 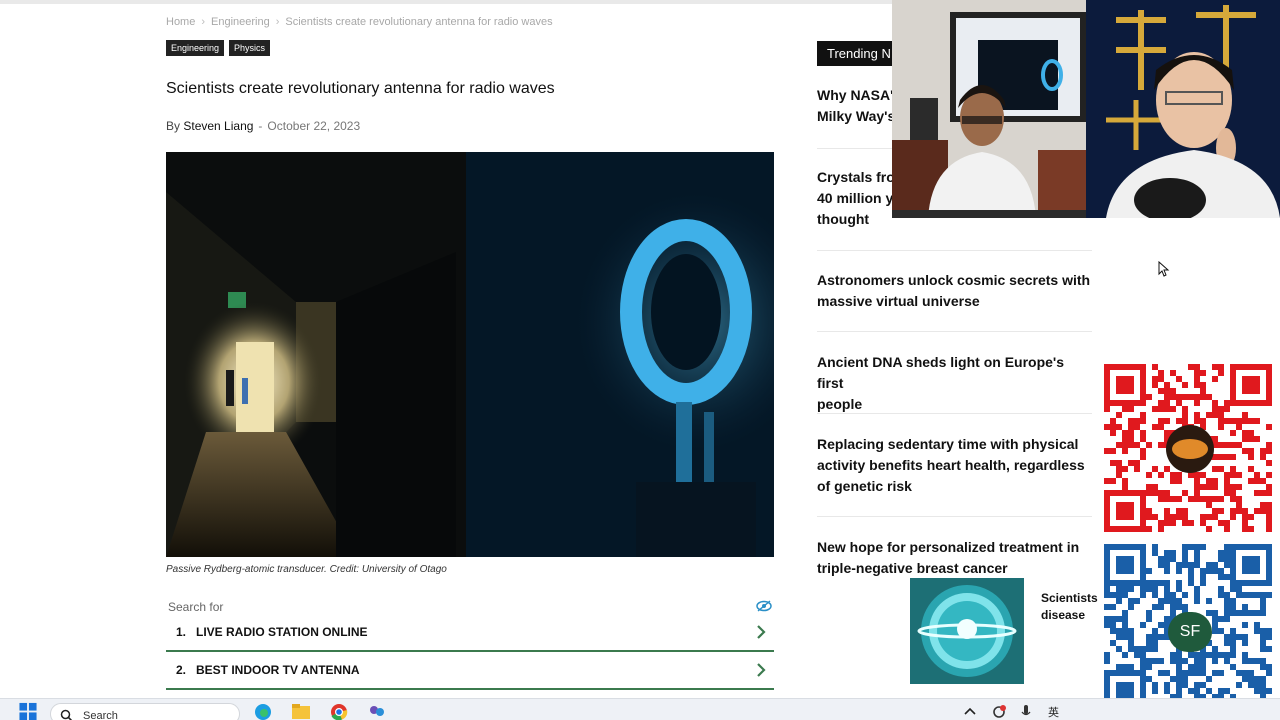 What do you see at coordinates (377, 711) in the screenshot?
I see `app-icon` at bounding box center [377, 711].